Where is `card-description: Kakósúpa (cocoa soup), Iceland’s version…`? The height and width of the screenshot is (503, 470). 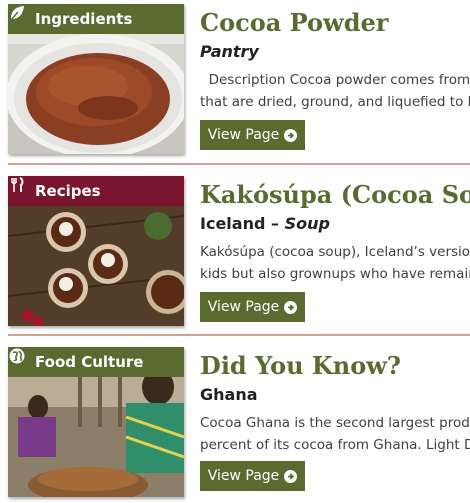
card-description: Kakósúpa (cocoa soup), Iceland’s version… is located at coordinates (335, 263).